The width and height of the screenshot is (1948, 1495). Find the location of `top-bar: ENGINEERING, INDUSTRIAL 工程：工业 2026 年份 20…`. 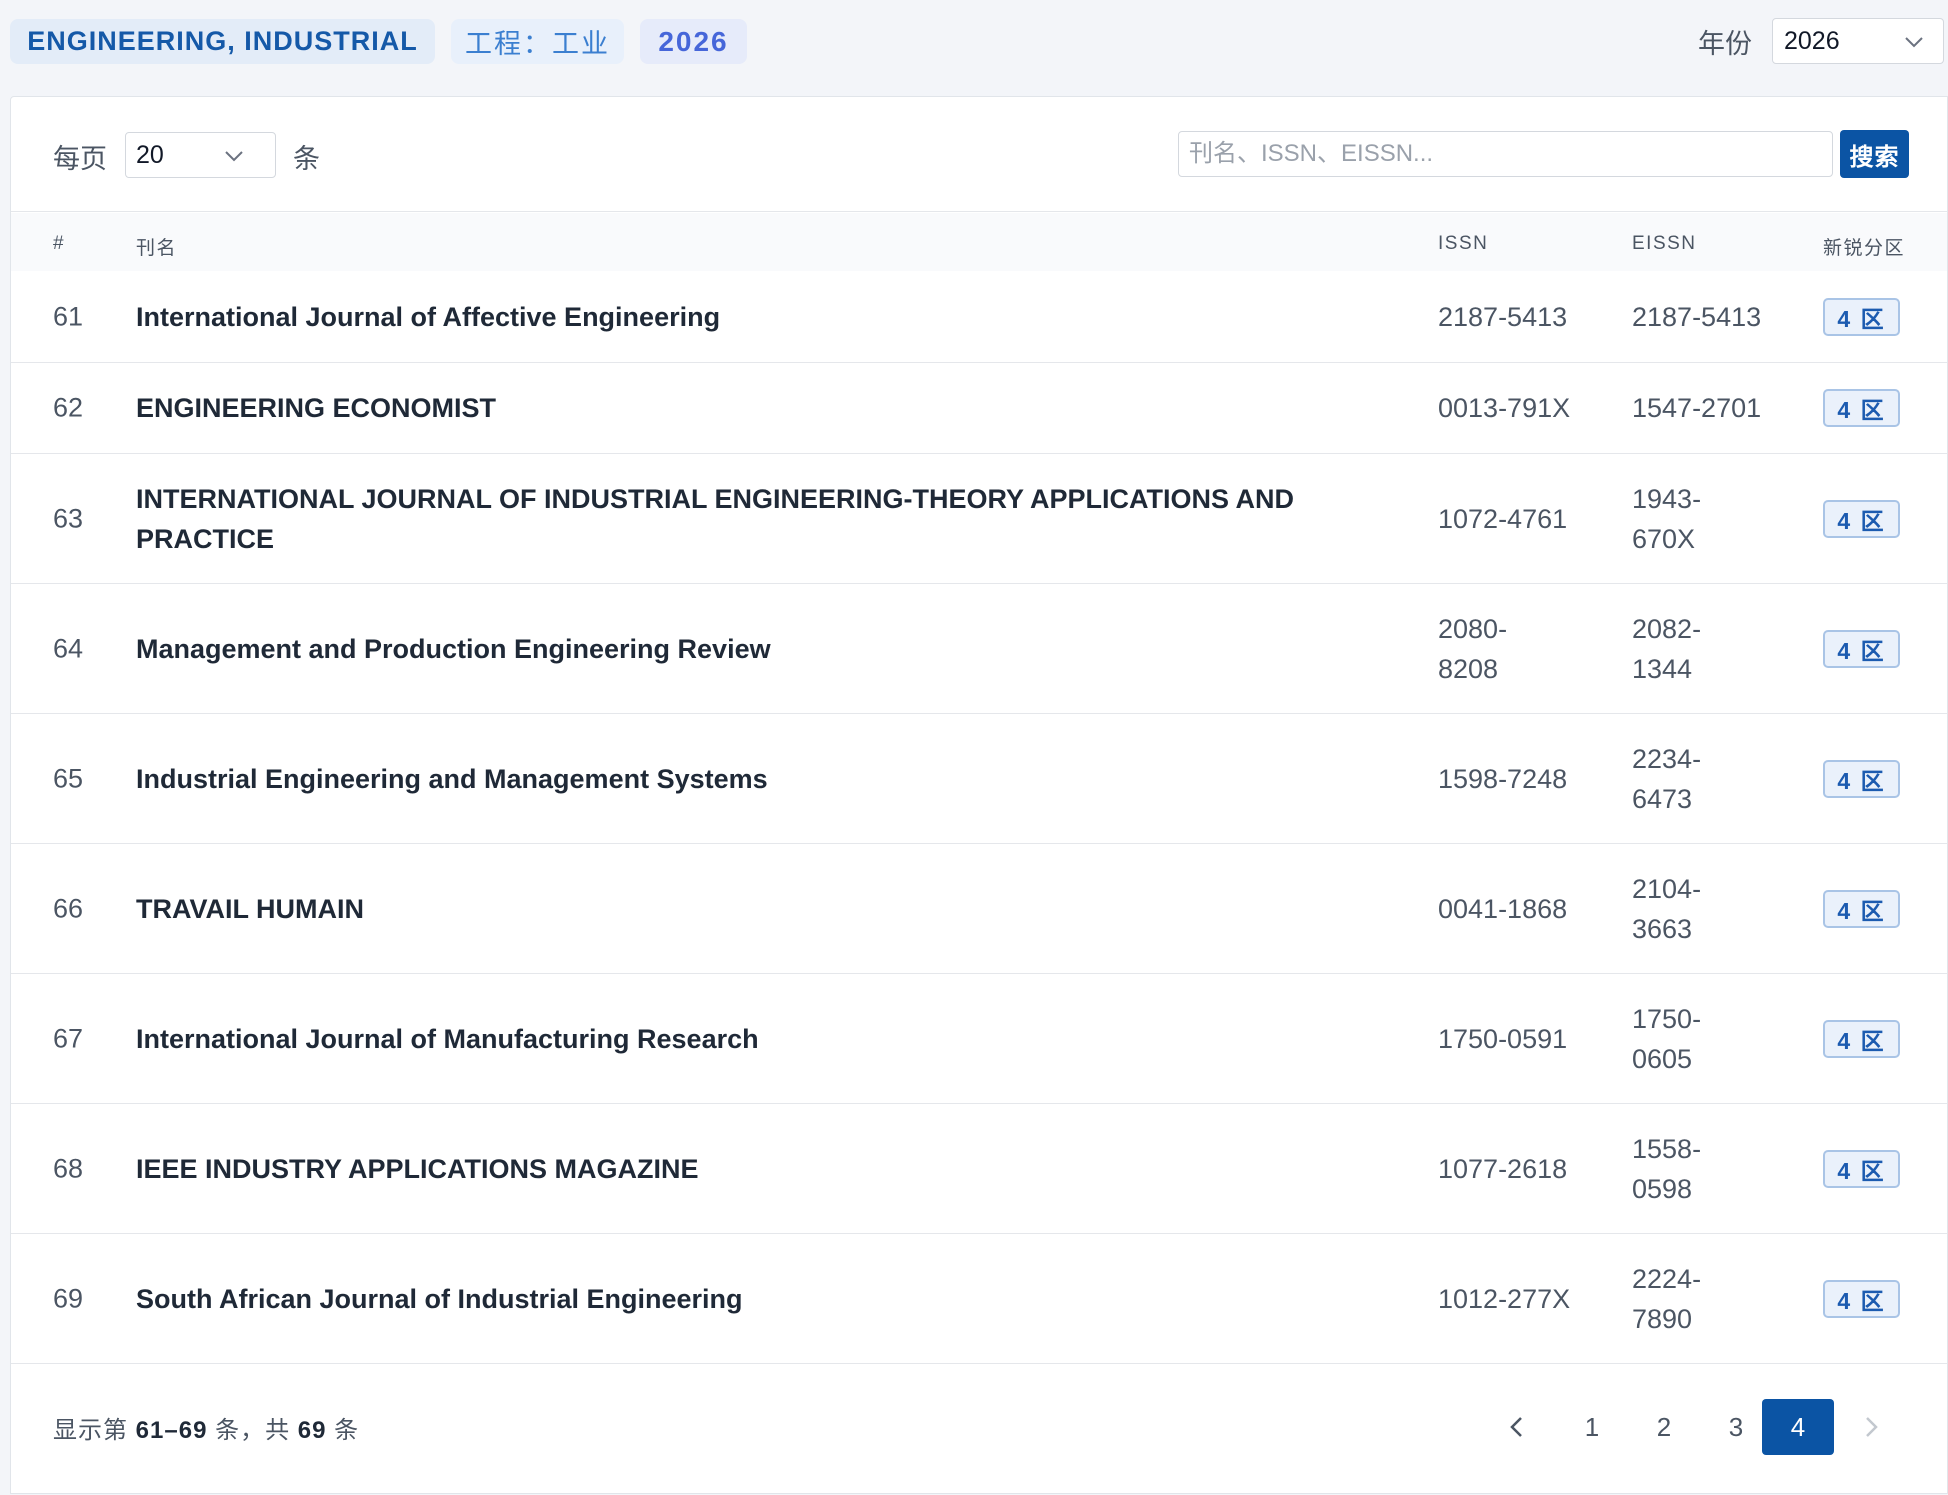

top-bar: ENGINEERING, INDUSTRIAL 工程：工业 2026 年份 20… is located at coordinates (974, 42).